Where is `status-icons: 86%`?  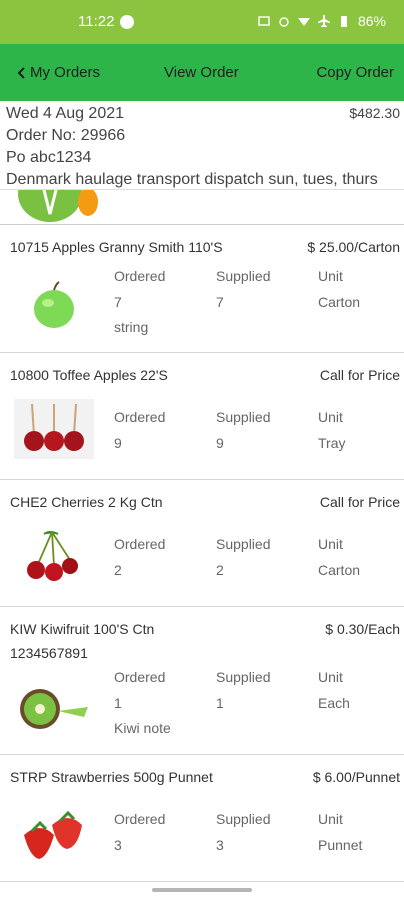
status-icons: 86% is located at coordinates (322, 21).